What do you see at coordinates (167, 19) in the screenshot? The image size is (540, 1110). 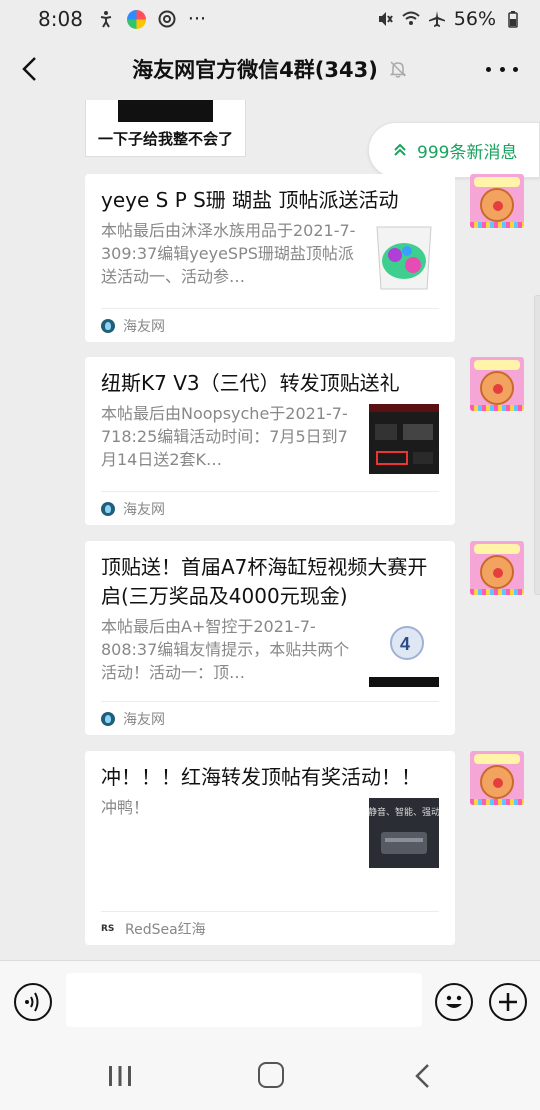 I see `at-notification-icon` at bounding box center [167, 19].